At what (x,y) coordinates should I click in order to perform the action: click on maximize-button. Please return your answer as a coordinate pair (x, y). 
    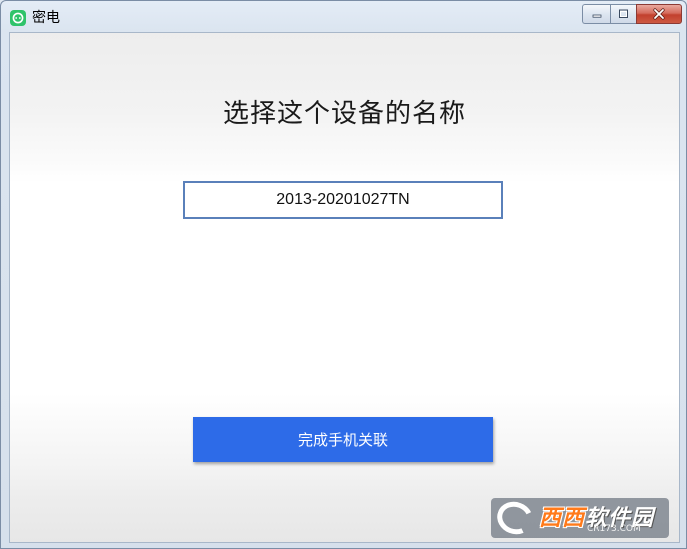
    Looking at the image, I should click on (623, 14).